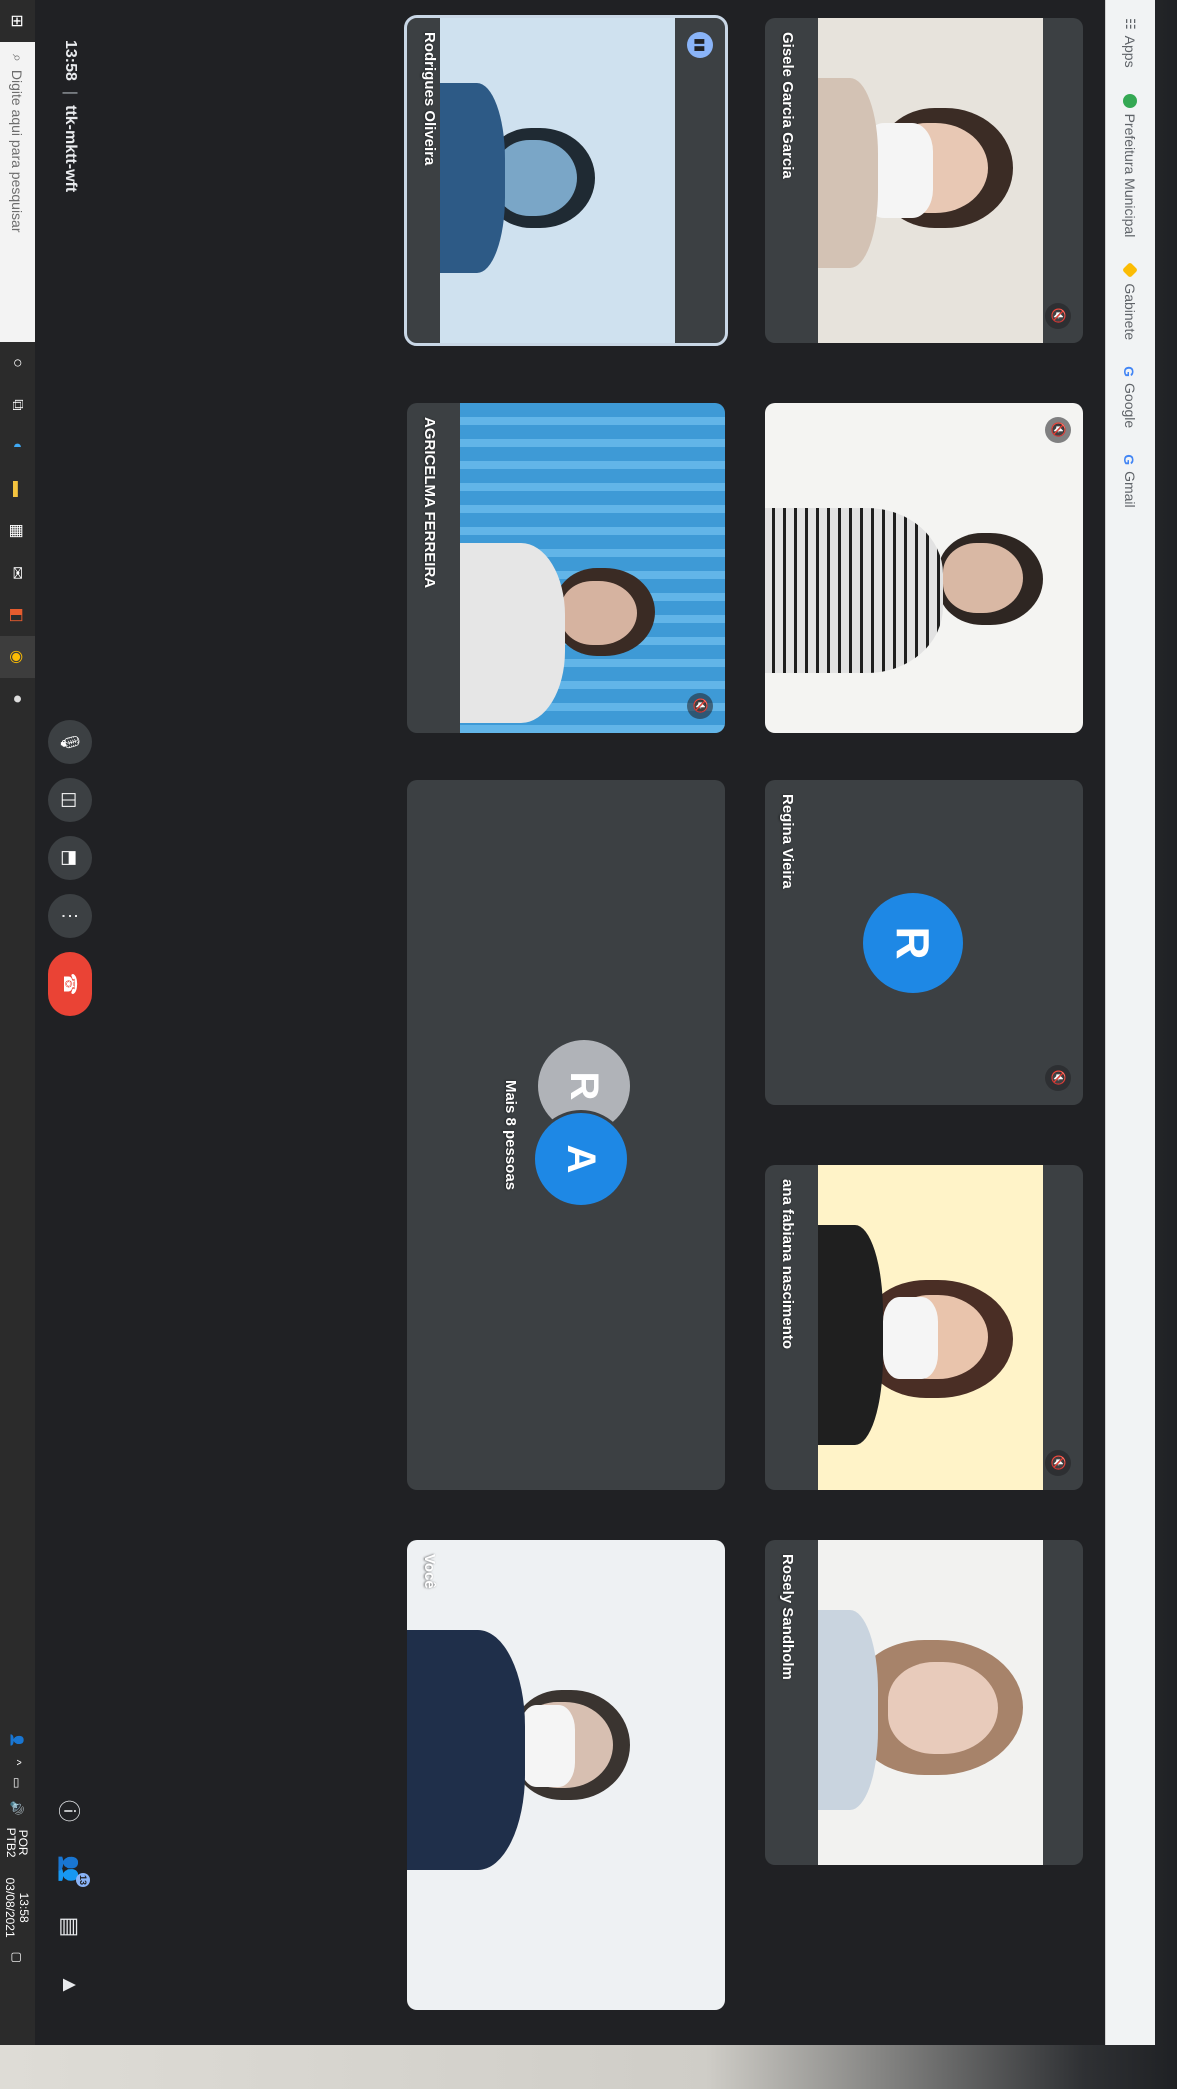 This screenshot has height=2089, width=1177. I want to click on app-button: ●, so click(17, 699).